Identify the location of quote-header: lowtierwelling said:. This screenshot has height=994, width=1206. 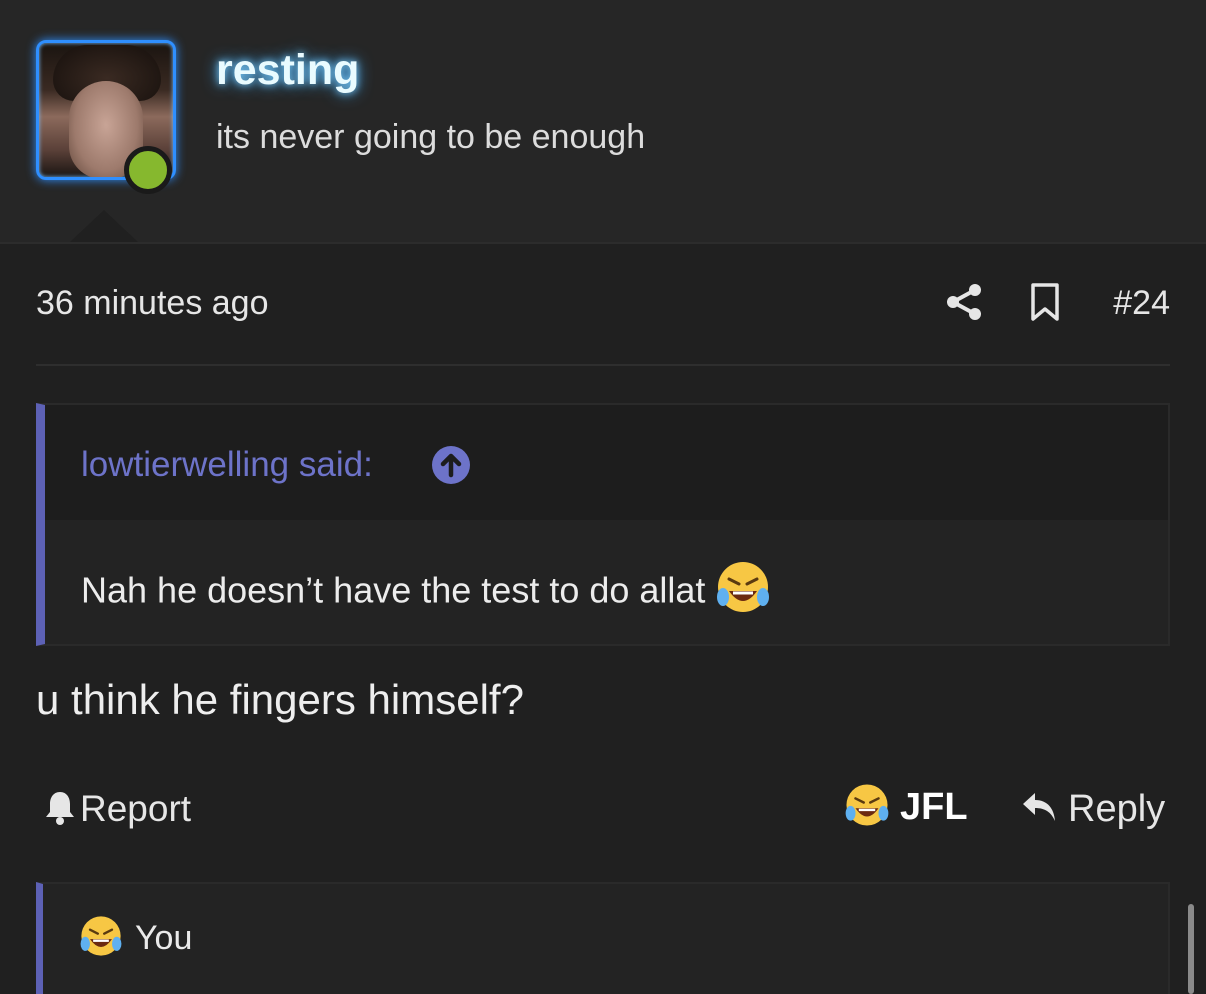
(606, 462).